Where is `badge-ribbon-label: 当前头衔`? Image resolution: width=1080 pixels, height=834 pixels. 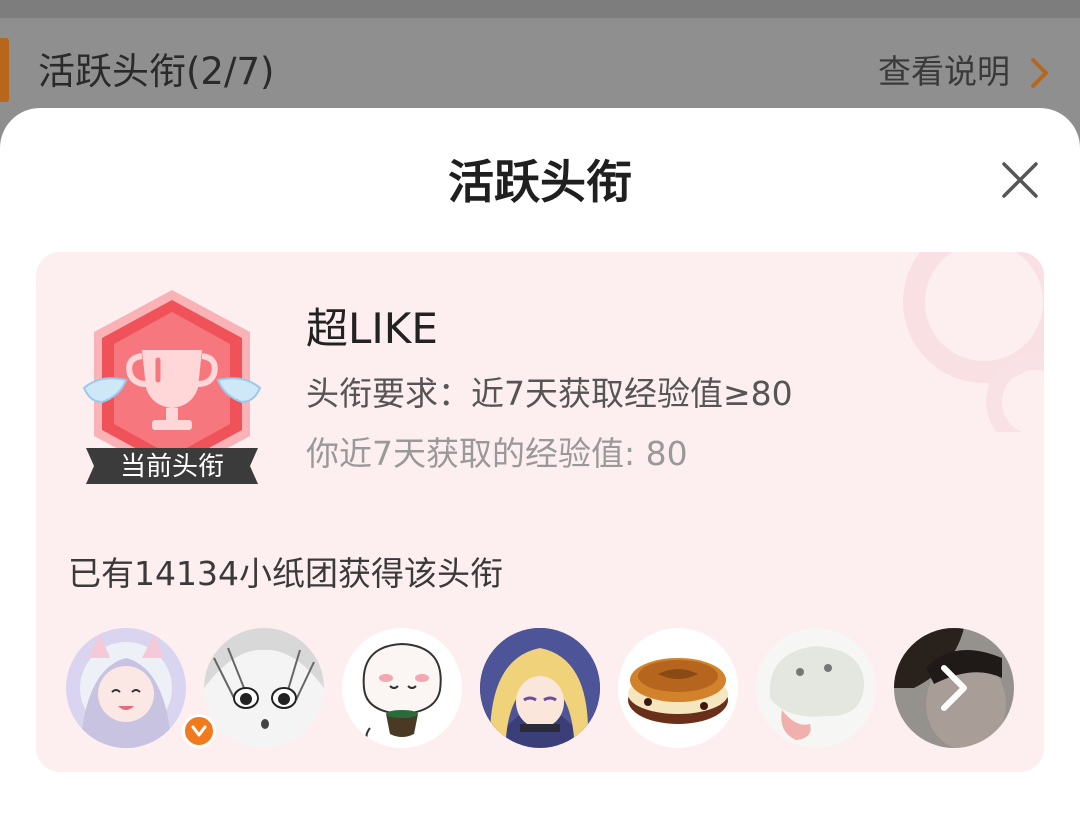
badge-ribbon-label: 当前头衔 is located at coordinates (172, 467).